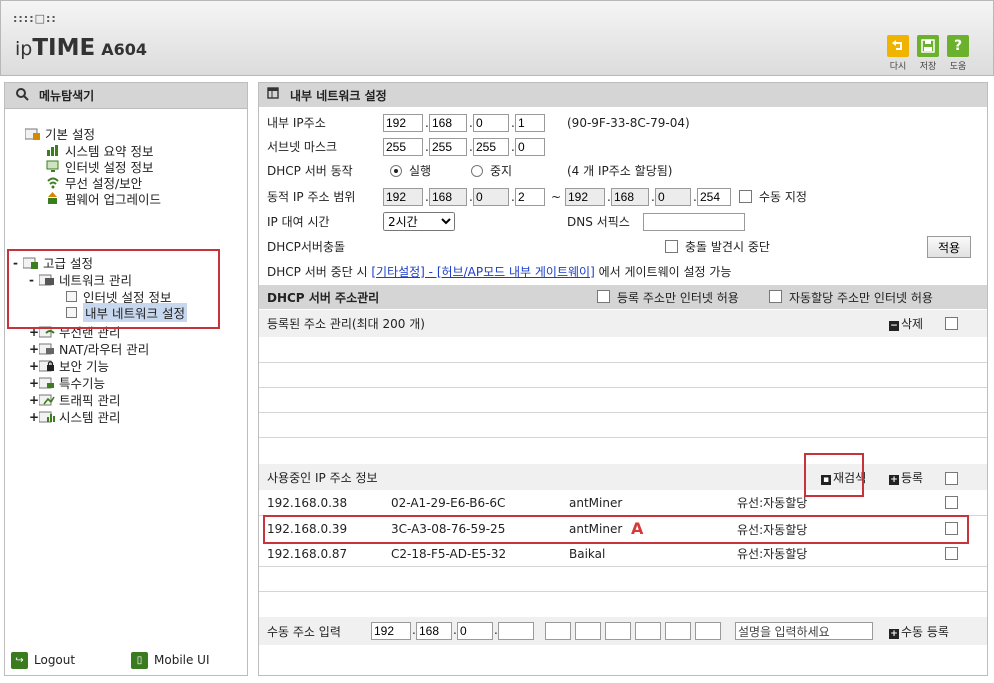 This screenshot has height=683, width=994. Describe the element at coordinates (47, 349) in the screenshot. I see `router-folder-icon` at that location.